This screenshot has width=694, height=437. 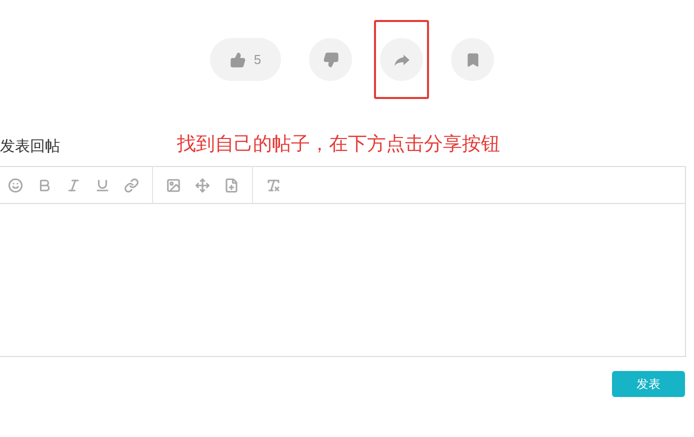 What do you see at coordinates (102, 185) in the screenshot?
I see `underline-button` at bounding box center [102, 185].